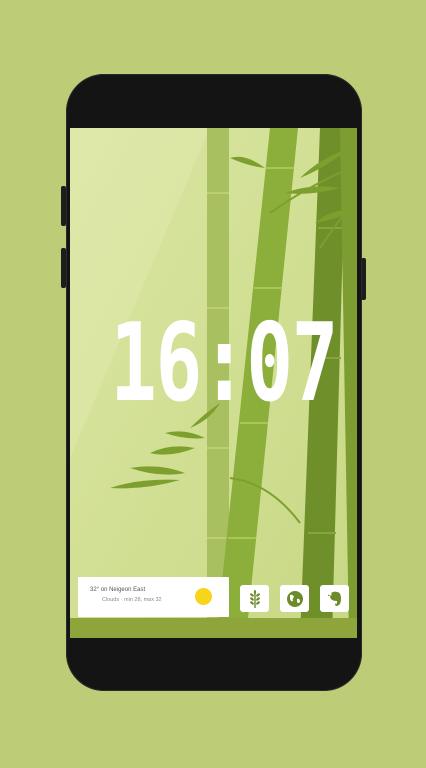 This screenshot has height=768, width=426. I want to click on lockscreen-clock: 16:07, so click(224, 363).